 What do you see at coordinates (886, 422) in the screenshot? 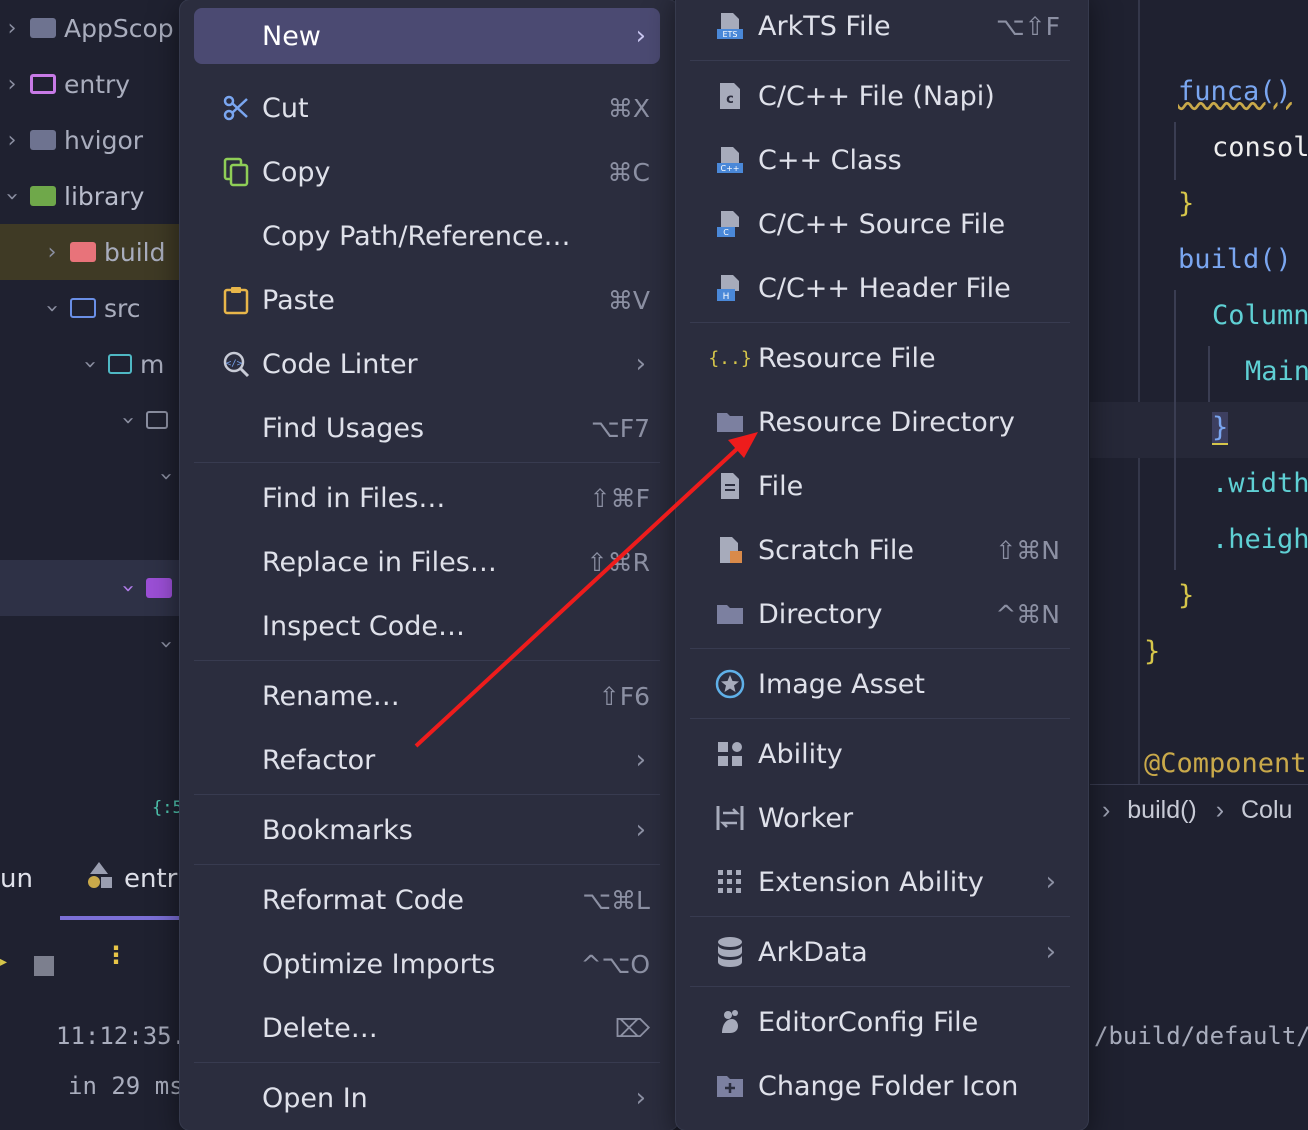
I see `menu-item-label: Resource Directory` at bounding box center [886, 422].